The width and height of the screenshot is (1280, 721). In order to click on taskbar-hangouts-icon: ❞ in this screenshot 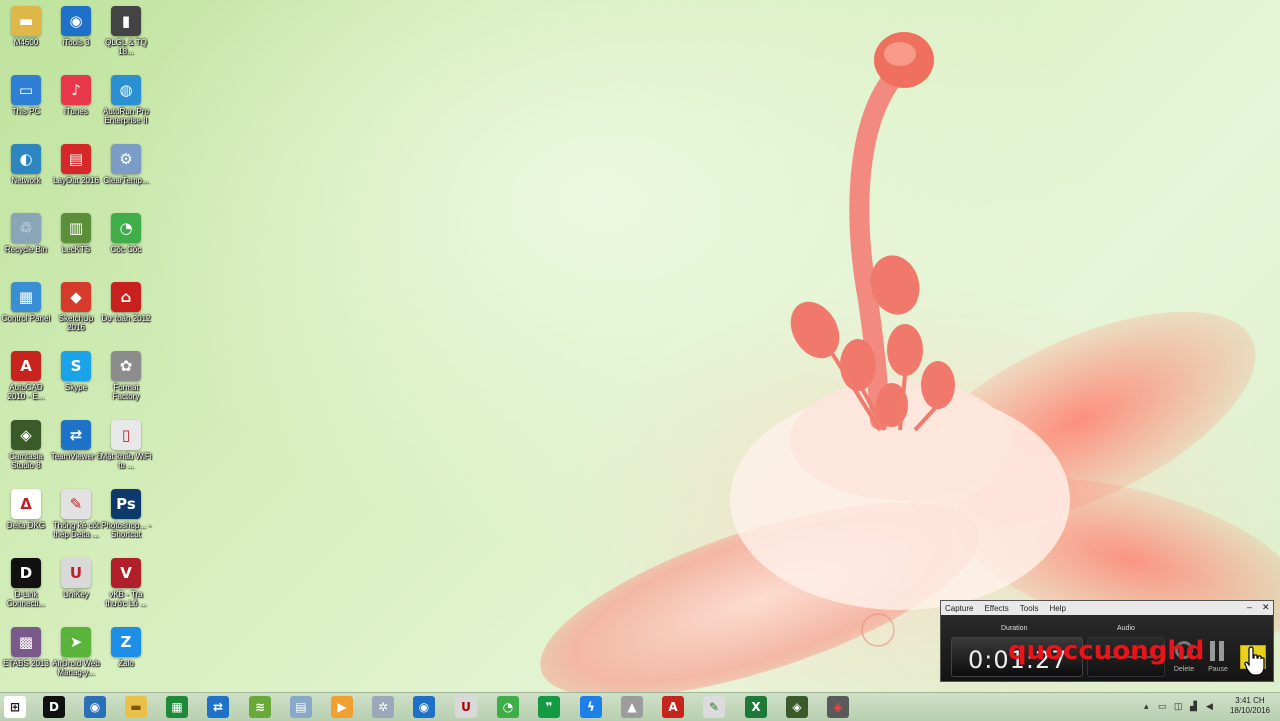, I will do `click(549, 707)`.